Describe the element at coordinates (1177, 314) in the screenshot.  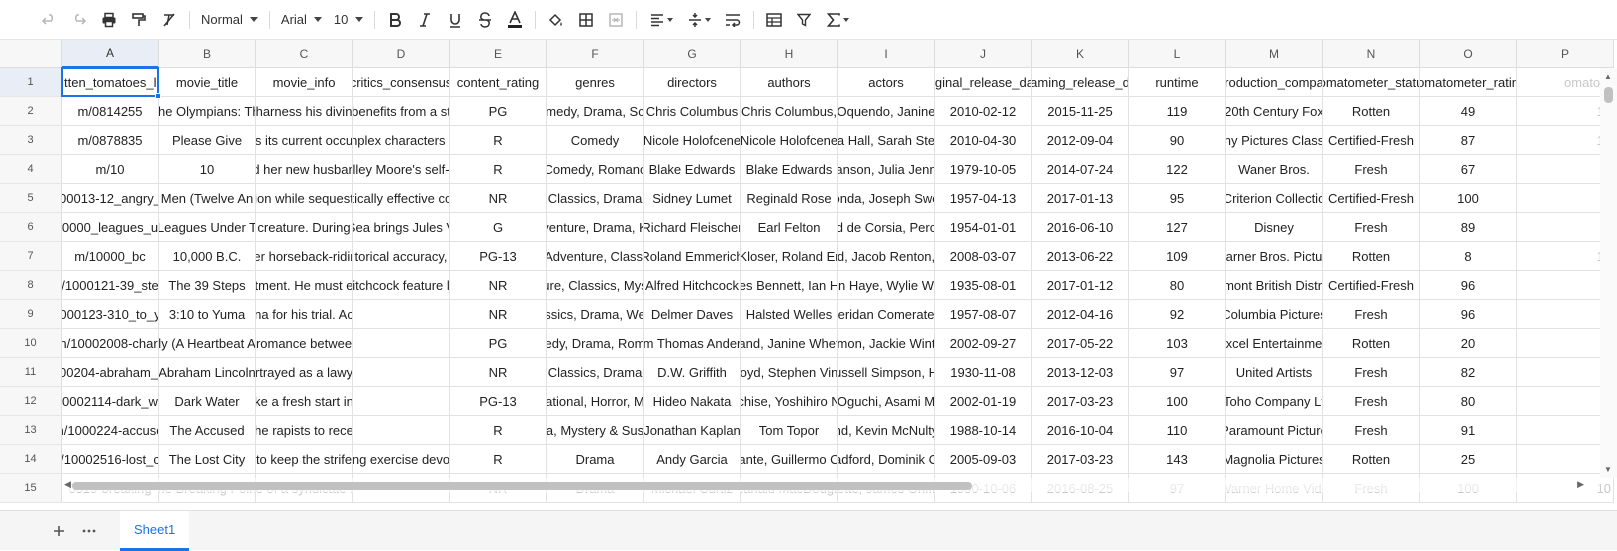
I see `table-cell: 92` at that location.